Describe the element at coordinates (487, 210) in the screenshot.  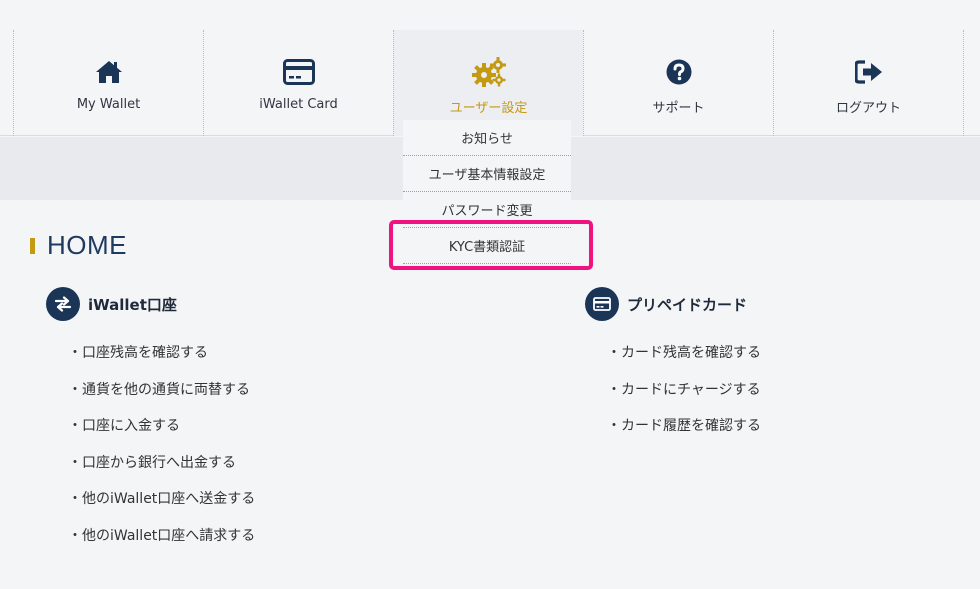
I see `dropdown-item-password: パスワード変更` at that location.